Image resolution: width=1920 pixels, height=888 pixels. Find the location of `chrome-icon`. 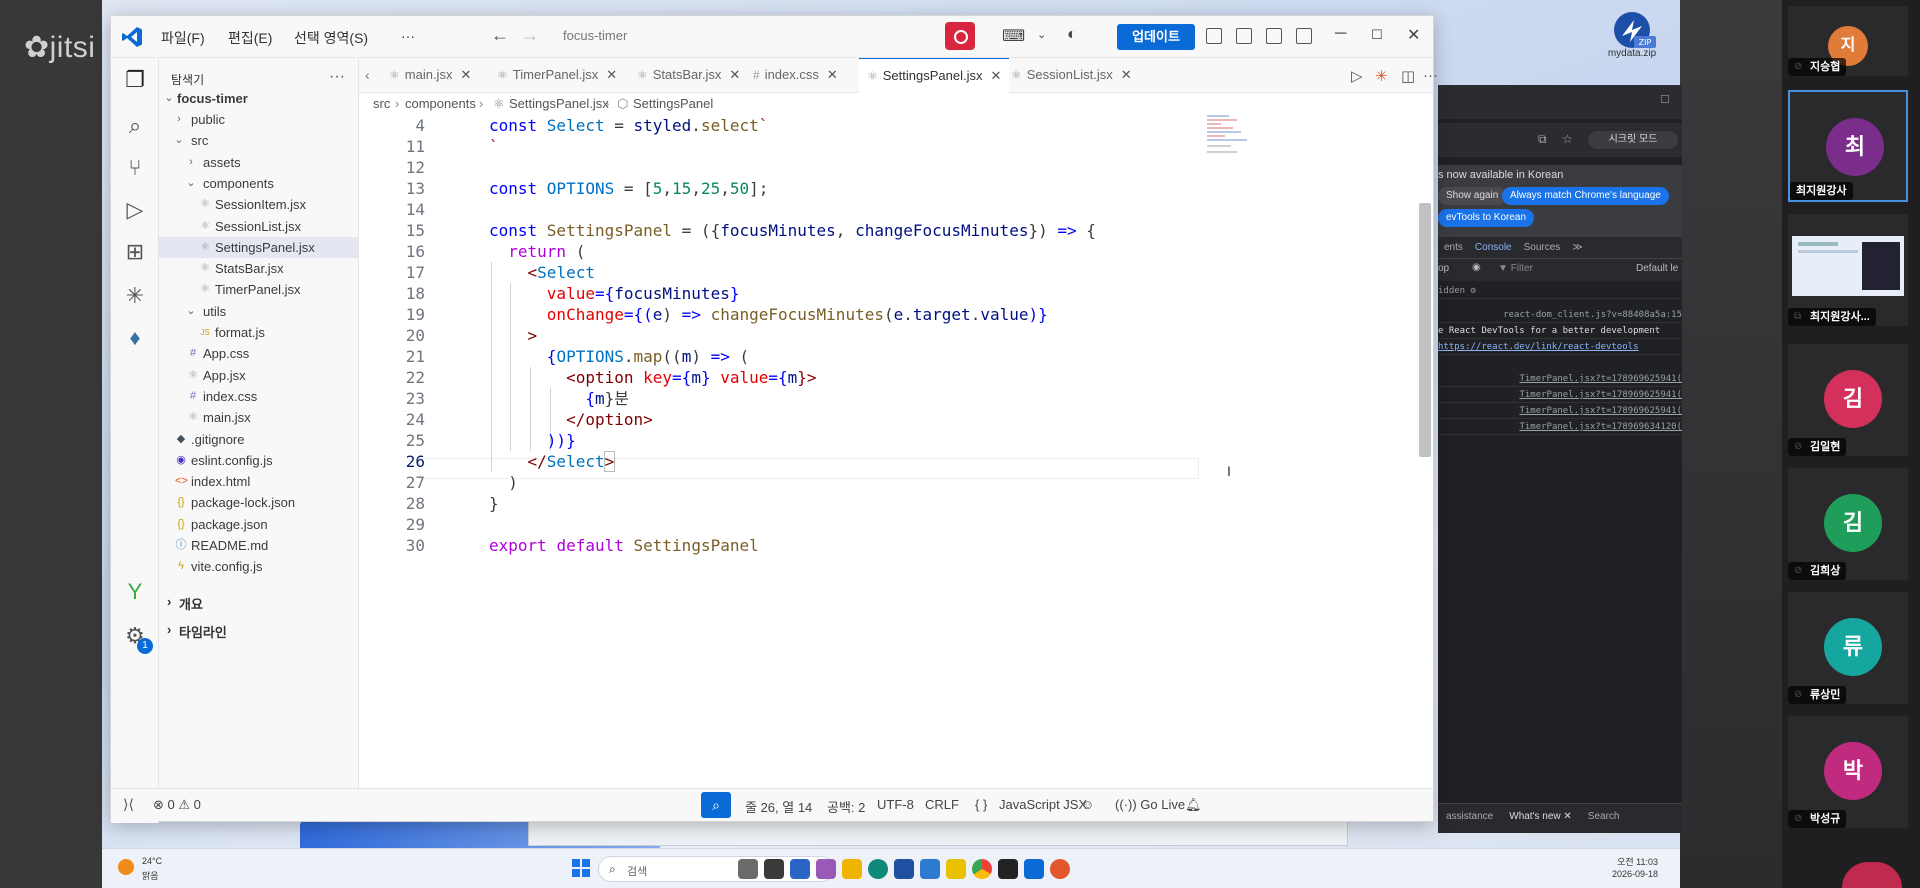

chrome-icon is located at coordinates (982, 869).